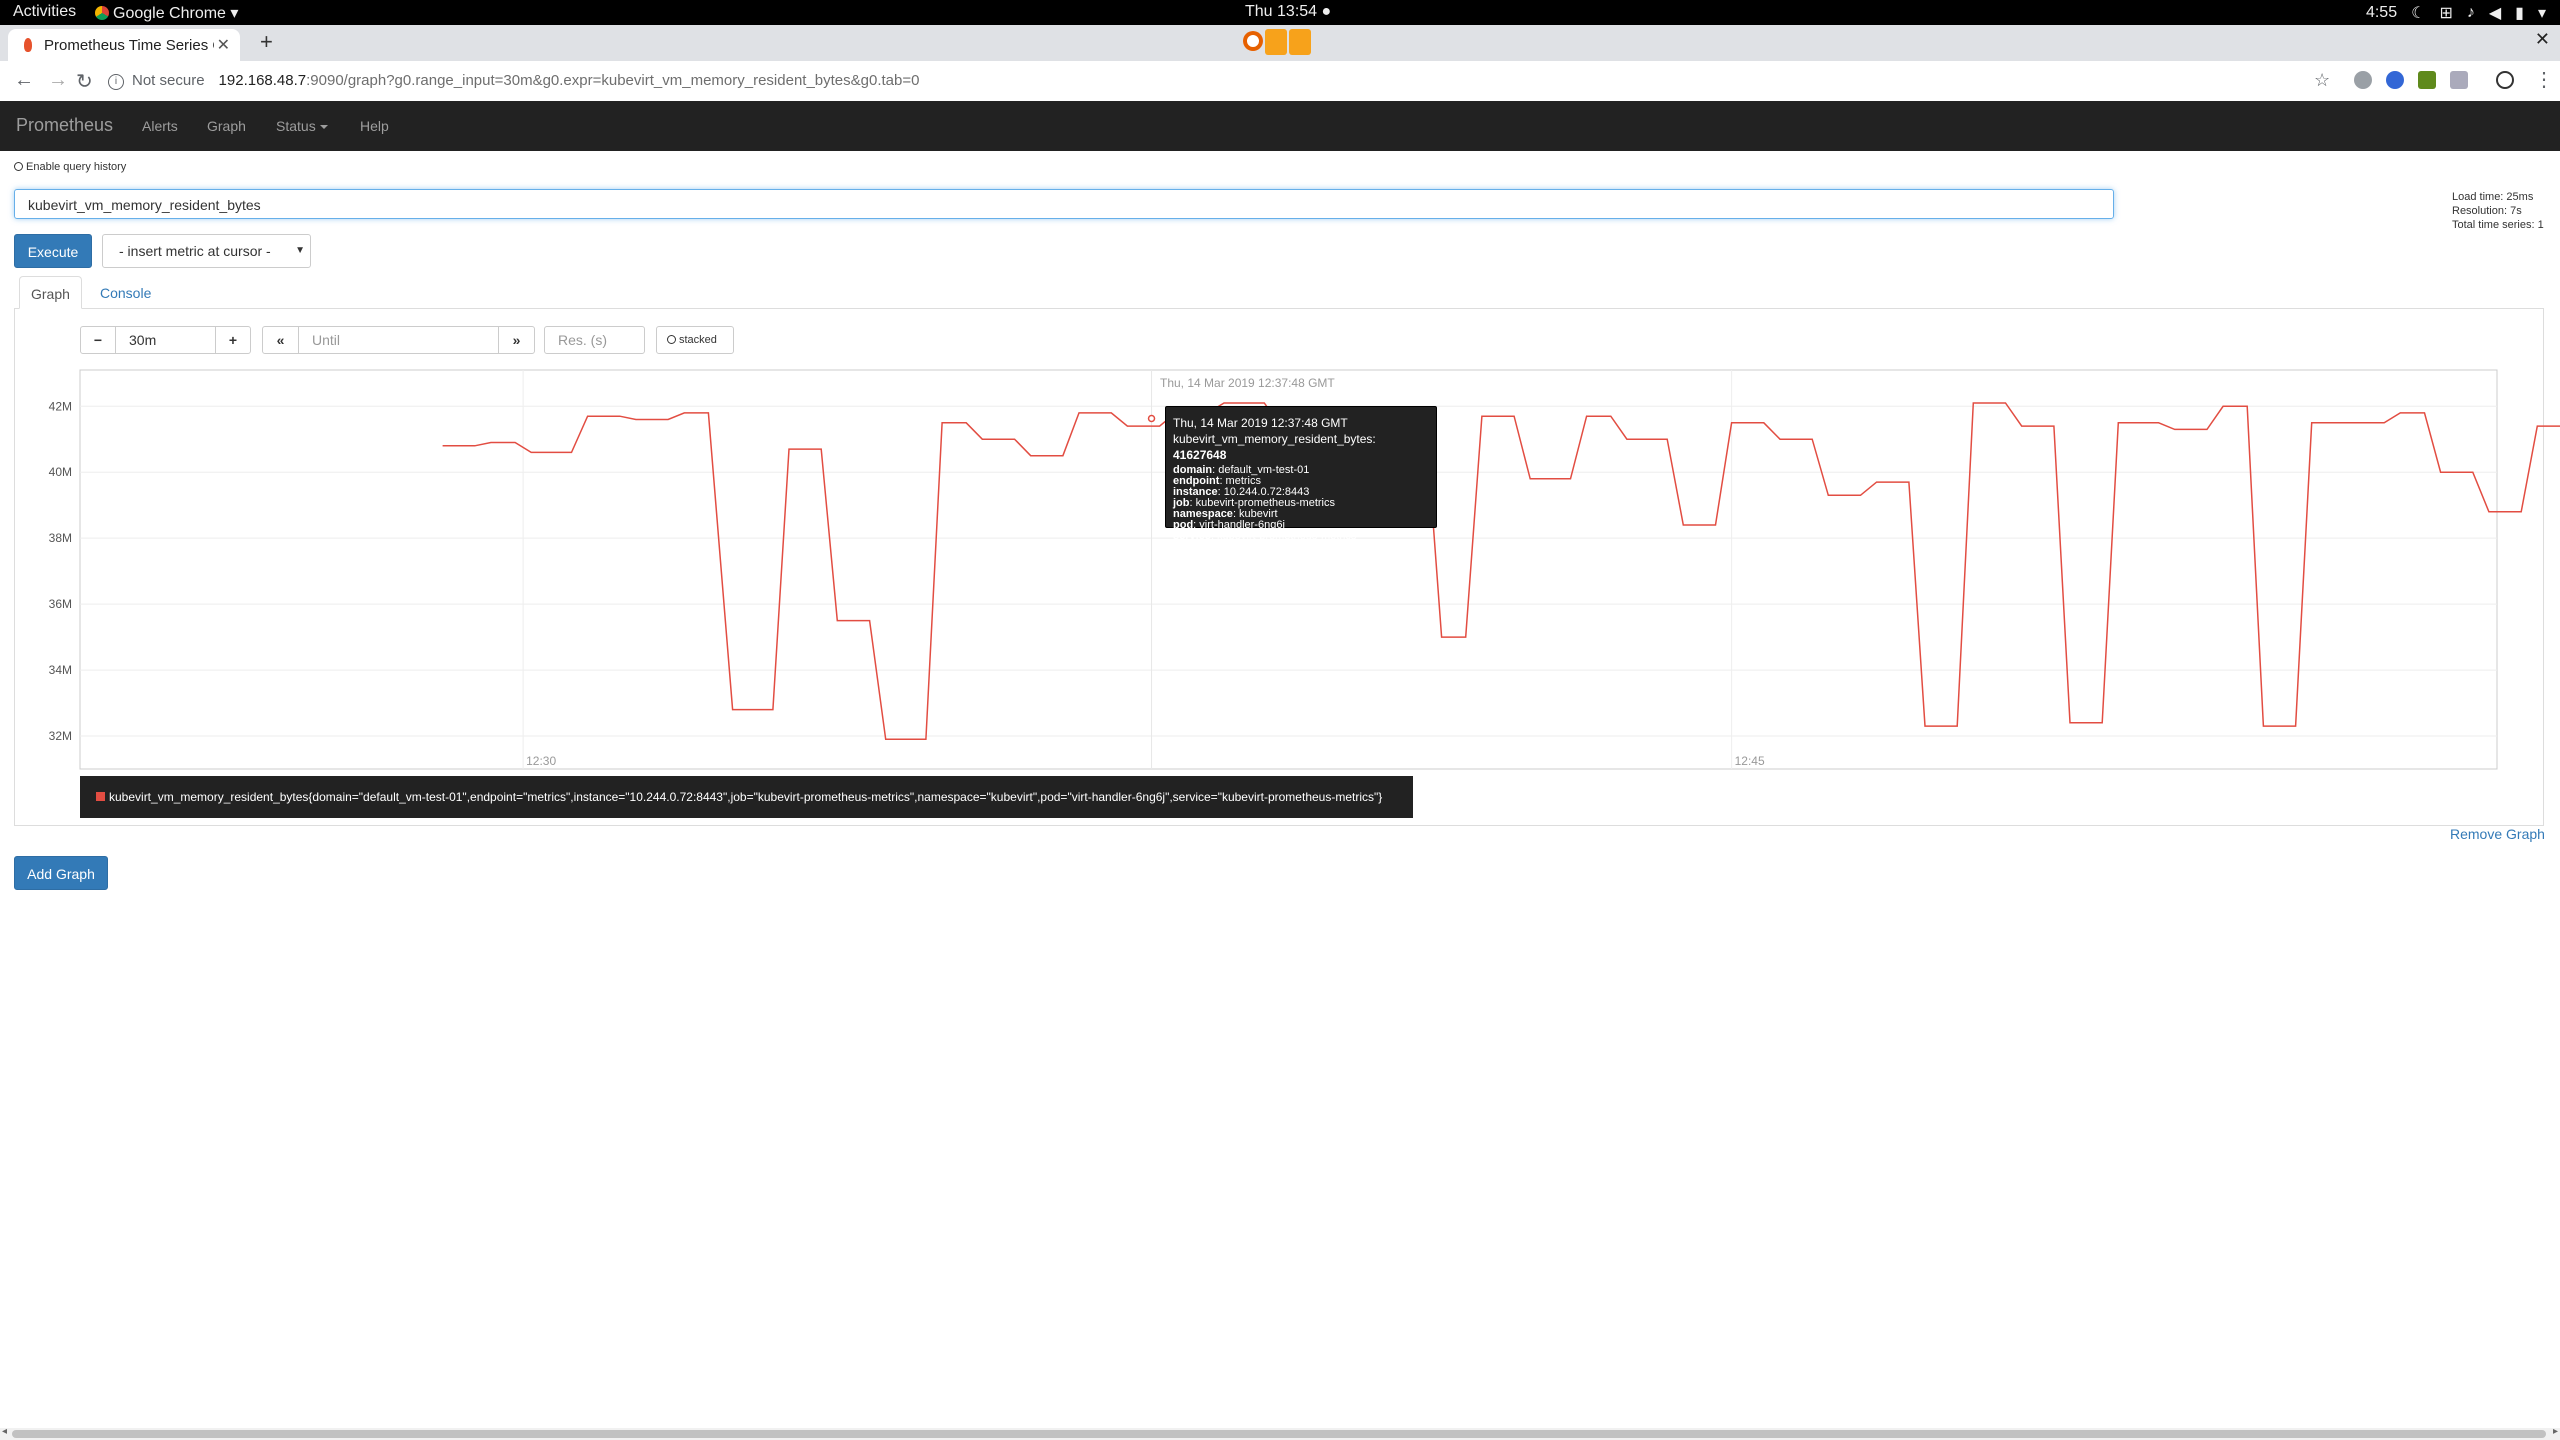  Describe the element at coordinates (60, 406) in the screenshot. I see `y-tick-label: 42M` at that location.